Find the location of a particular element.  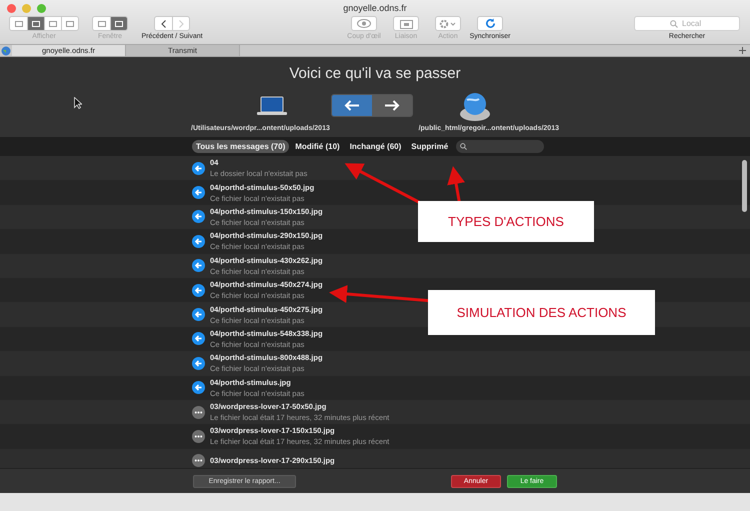

right-arrow-icon is located at coordinates (392, 105).